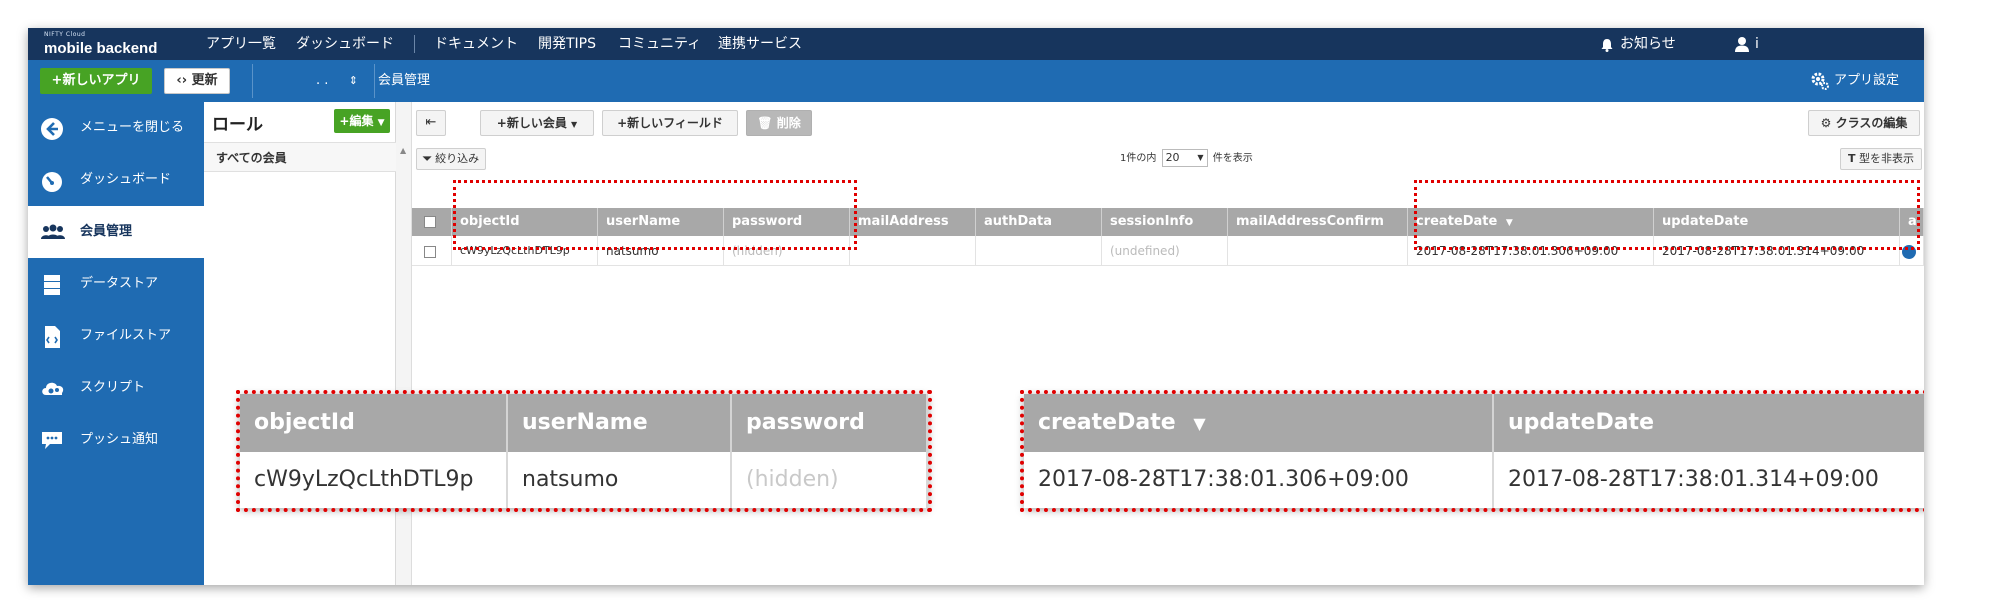 The width and height of the screenshot is (2000, 613). What do you see at coordinates (913, 222) in the screenshot?
I see `column-header-mailaddress: mailAddress` at bounding box center [913, 222].